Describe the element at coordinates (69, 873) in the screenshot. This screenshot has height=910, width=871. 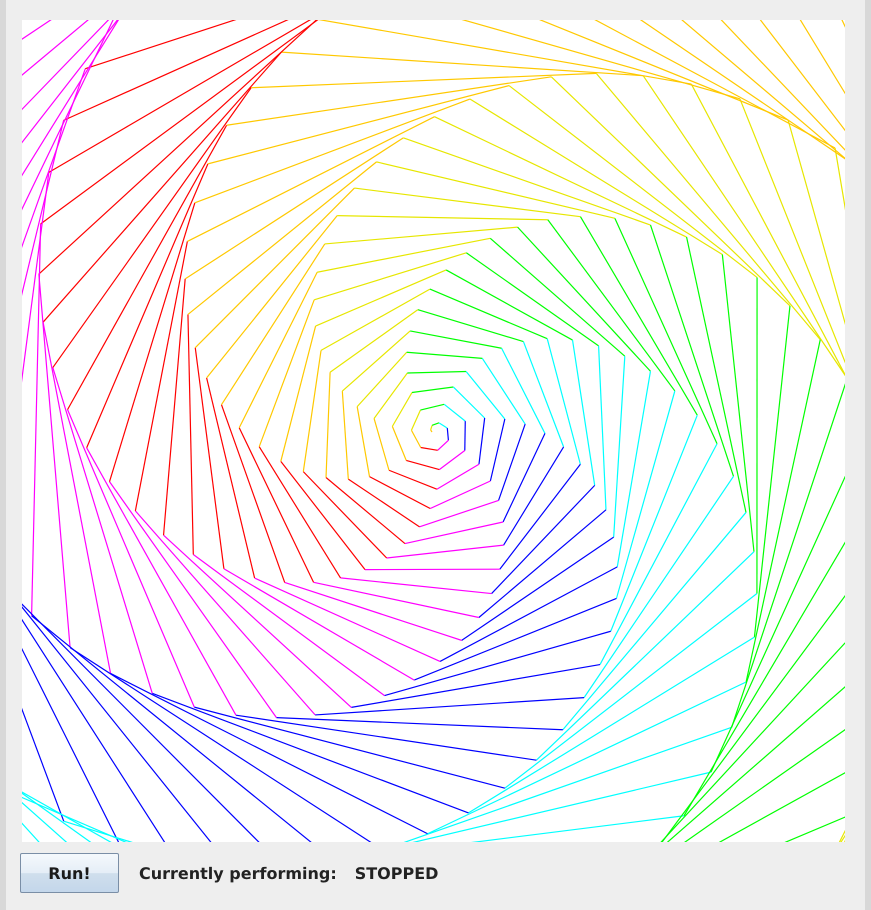
I see `run-button: Run!` at that location.